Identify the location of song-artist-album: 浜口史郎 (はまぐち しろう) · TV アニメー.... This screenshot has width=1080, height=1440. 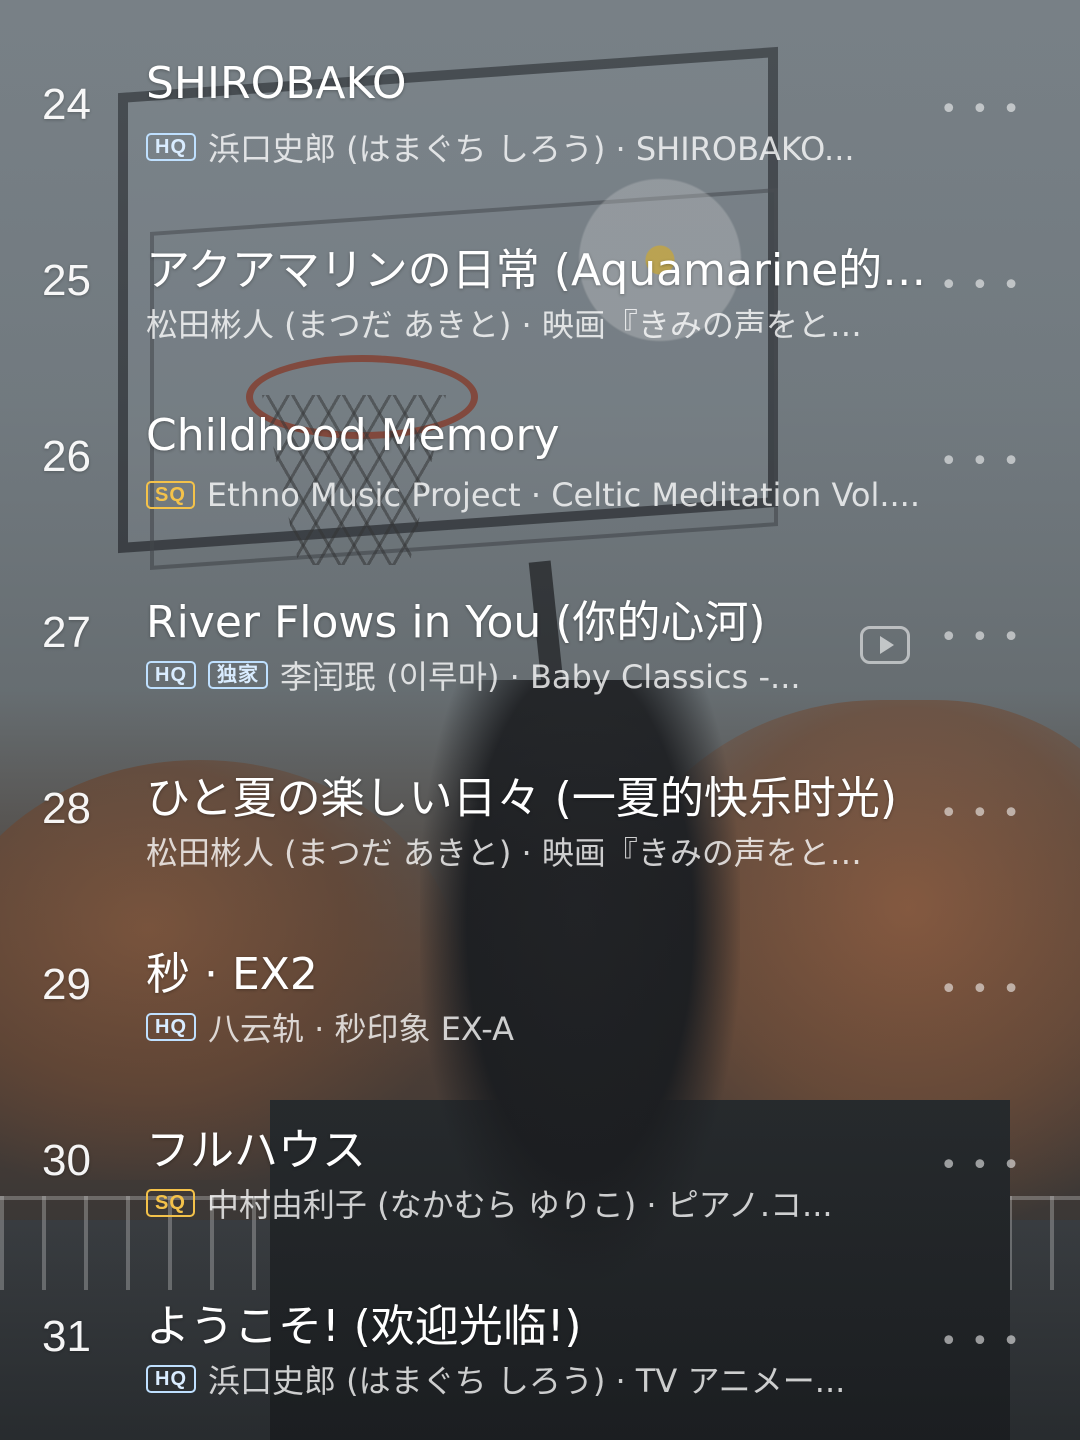
(527, 1381).